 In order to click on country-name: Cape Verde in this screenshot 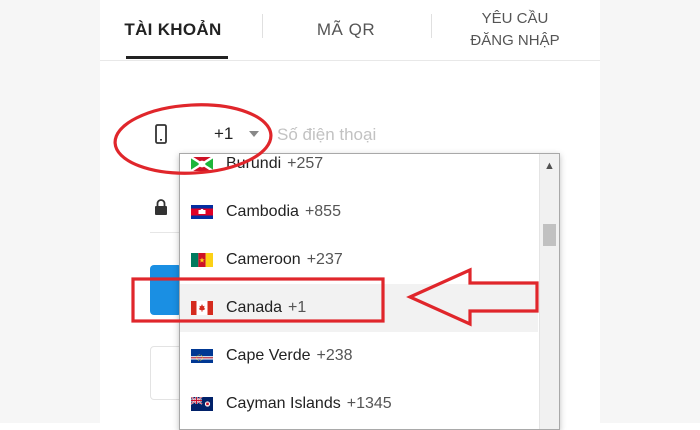, I will do `click(268, 355)`.